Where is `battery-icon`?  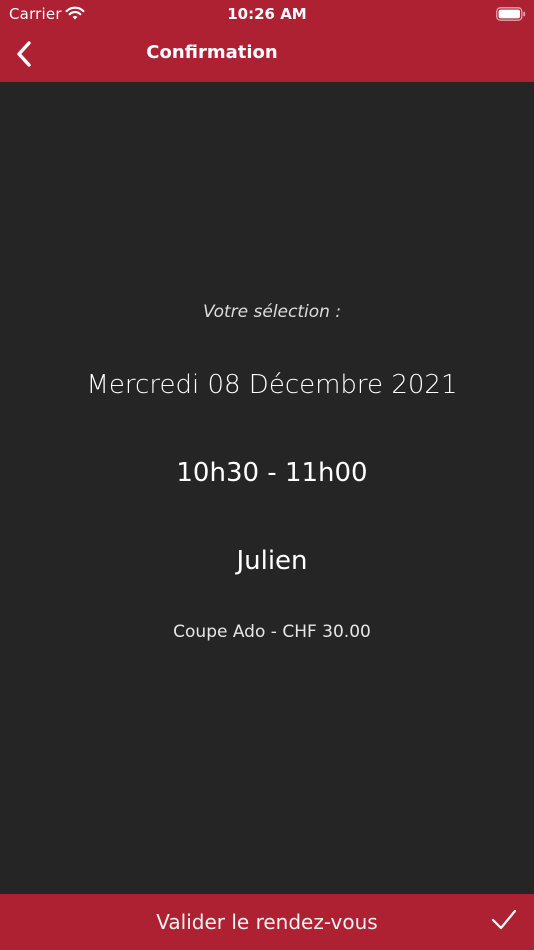
battery-icon is located at coordinates (511, 14).